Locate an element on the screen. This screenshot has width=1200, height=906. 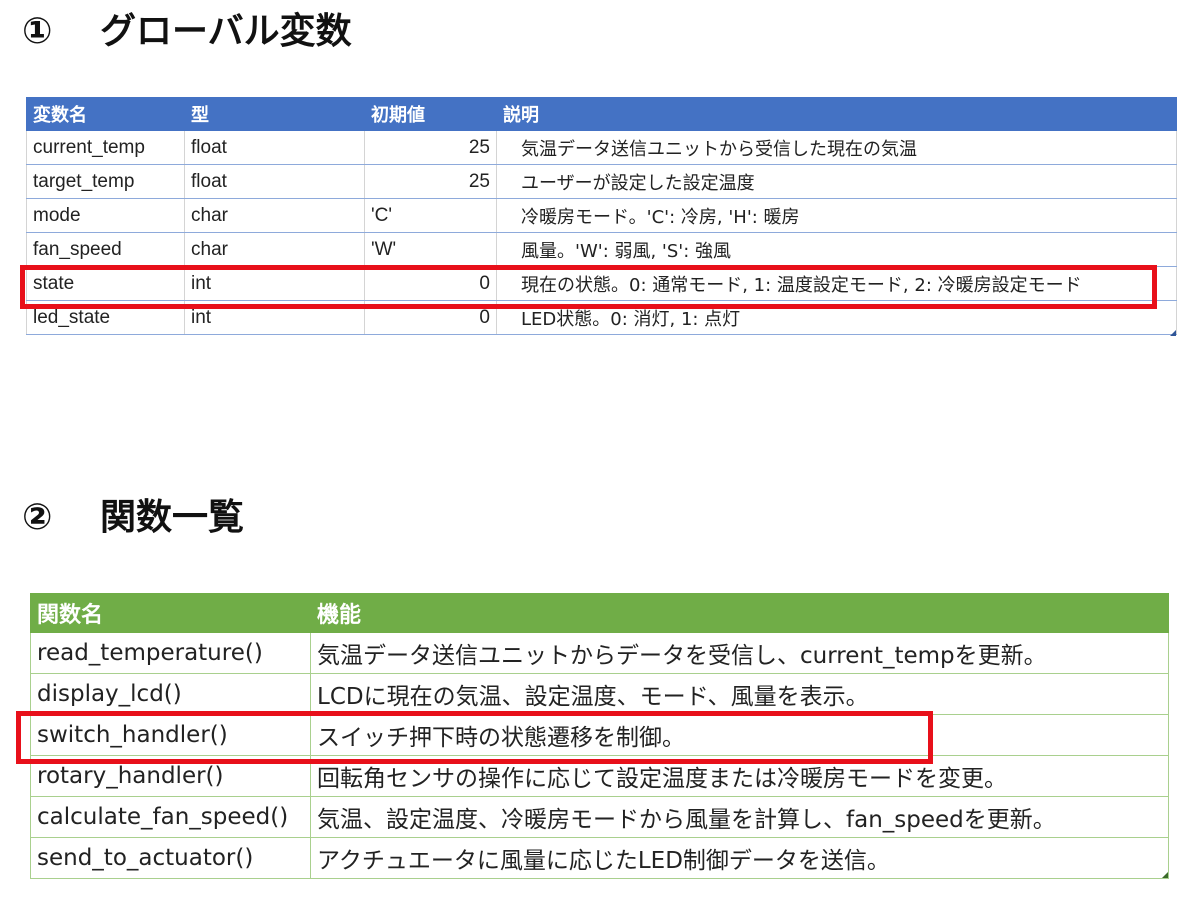
function-name-cell: send_to_actuator() is located at coordinates (170, 858).